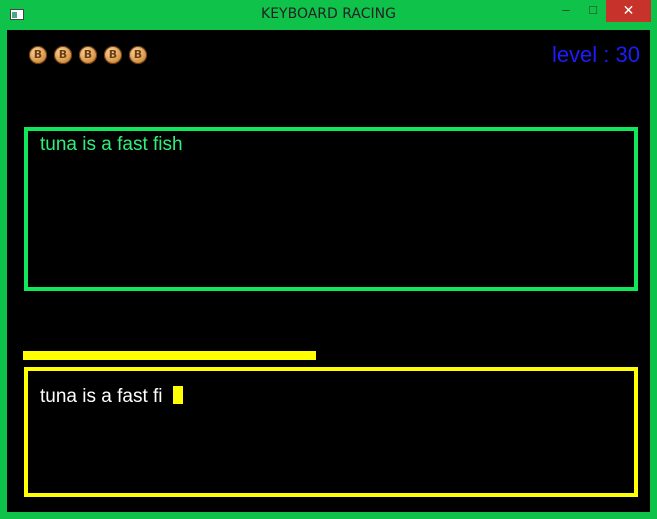  I want to click on typed-text-line: tuna is a fast fi, so click(111, 397).